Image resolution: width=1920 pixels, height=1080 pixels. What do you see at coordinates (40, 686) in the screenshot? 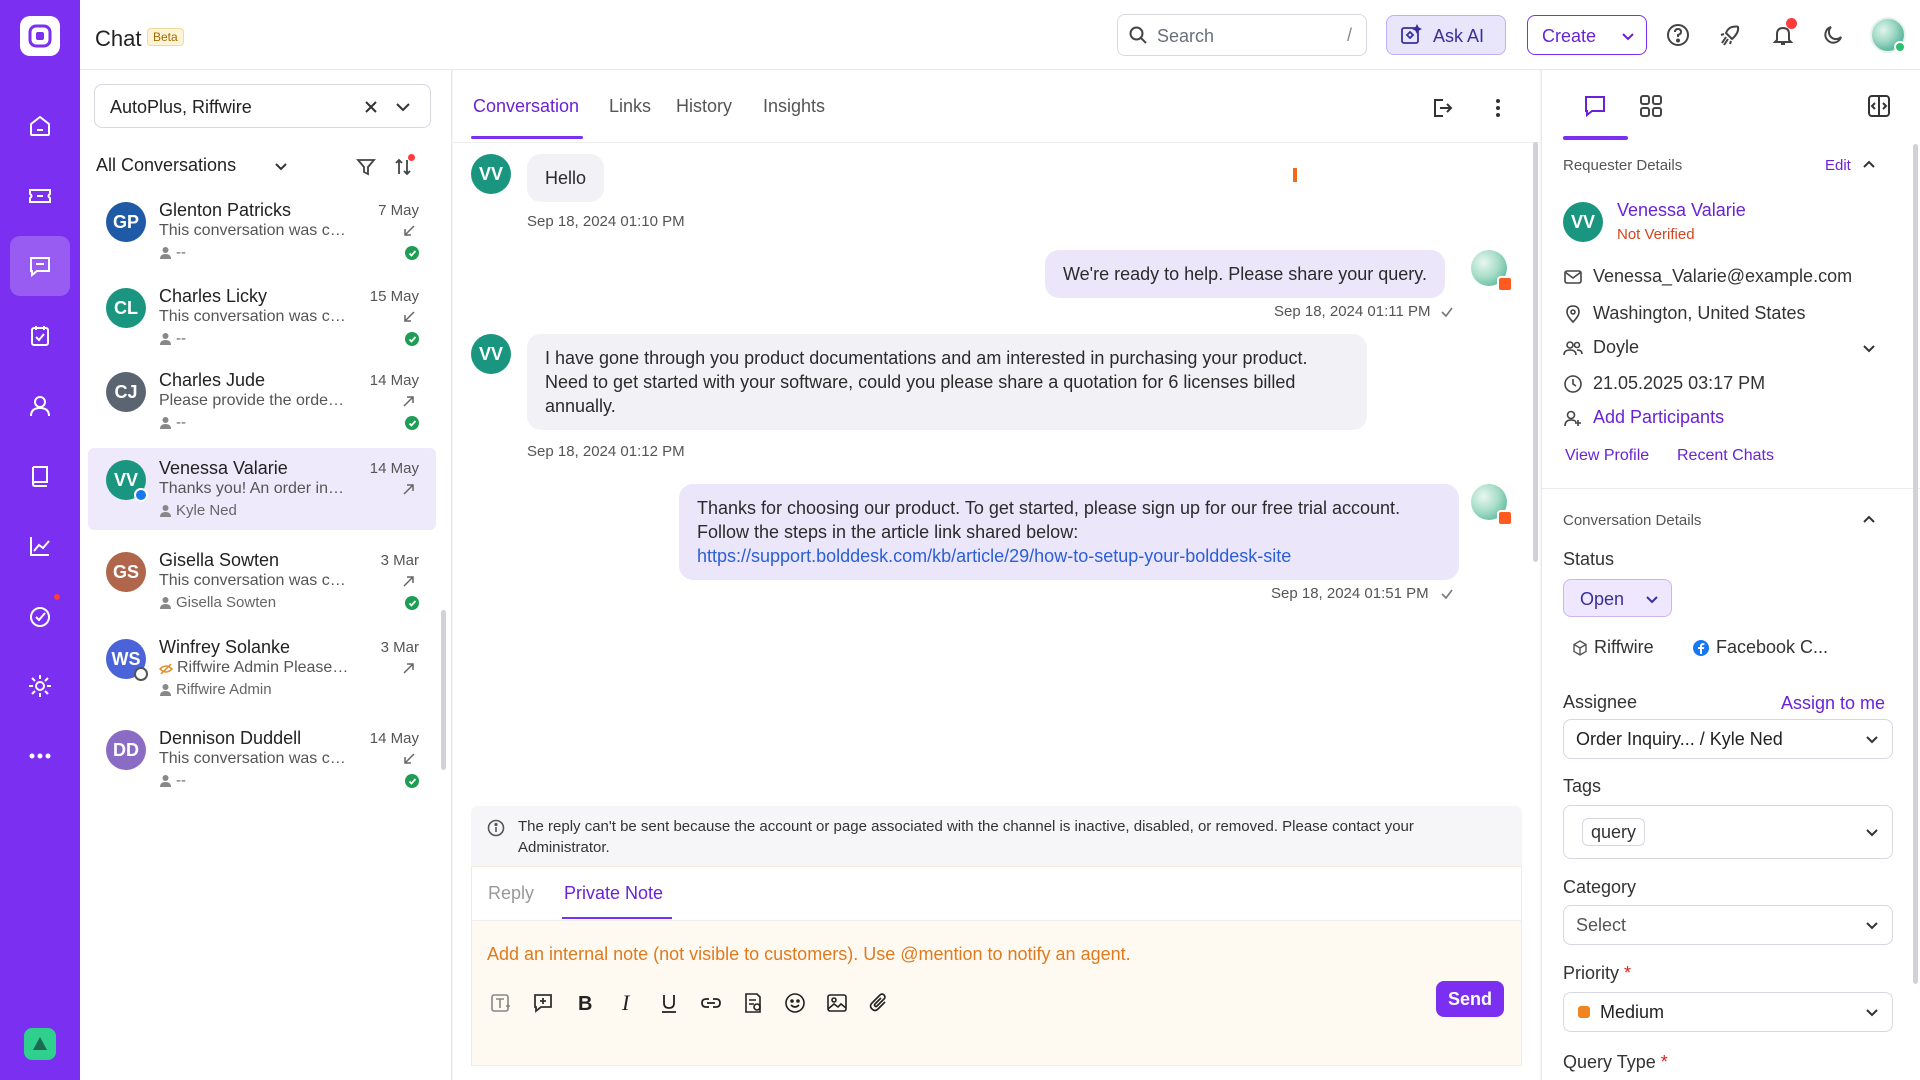
I see `settings-icon` at bounding box center [40, 686].